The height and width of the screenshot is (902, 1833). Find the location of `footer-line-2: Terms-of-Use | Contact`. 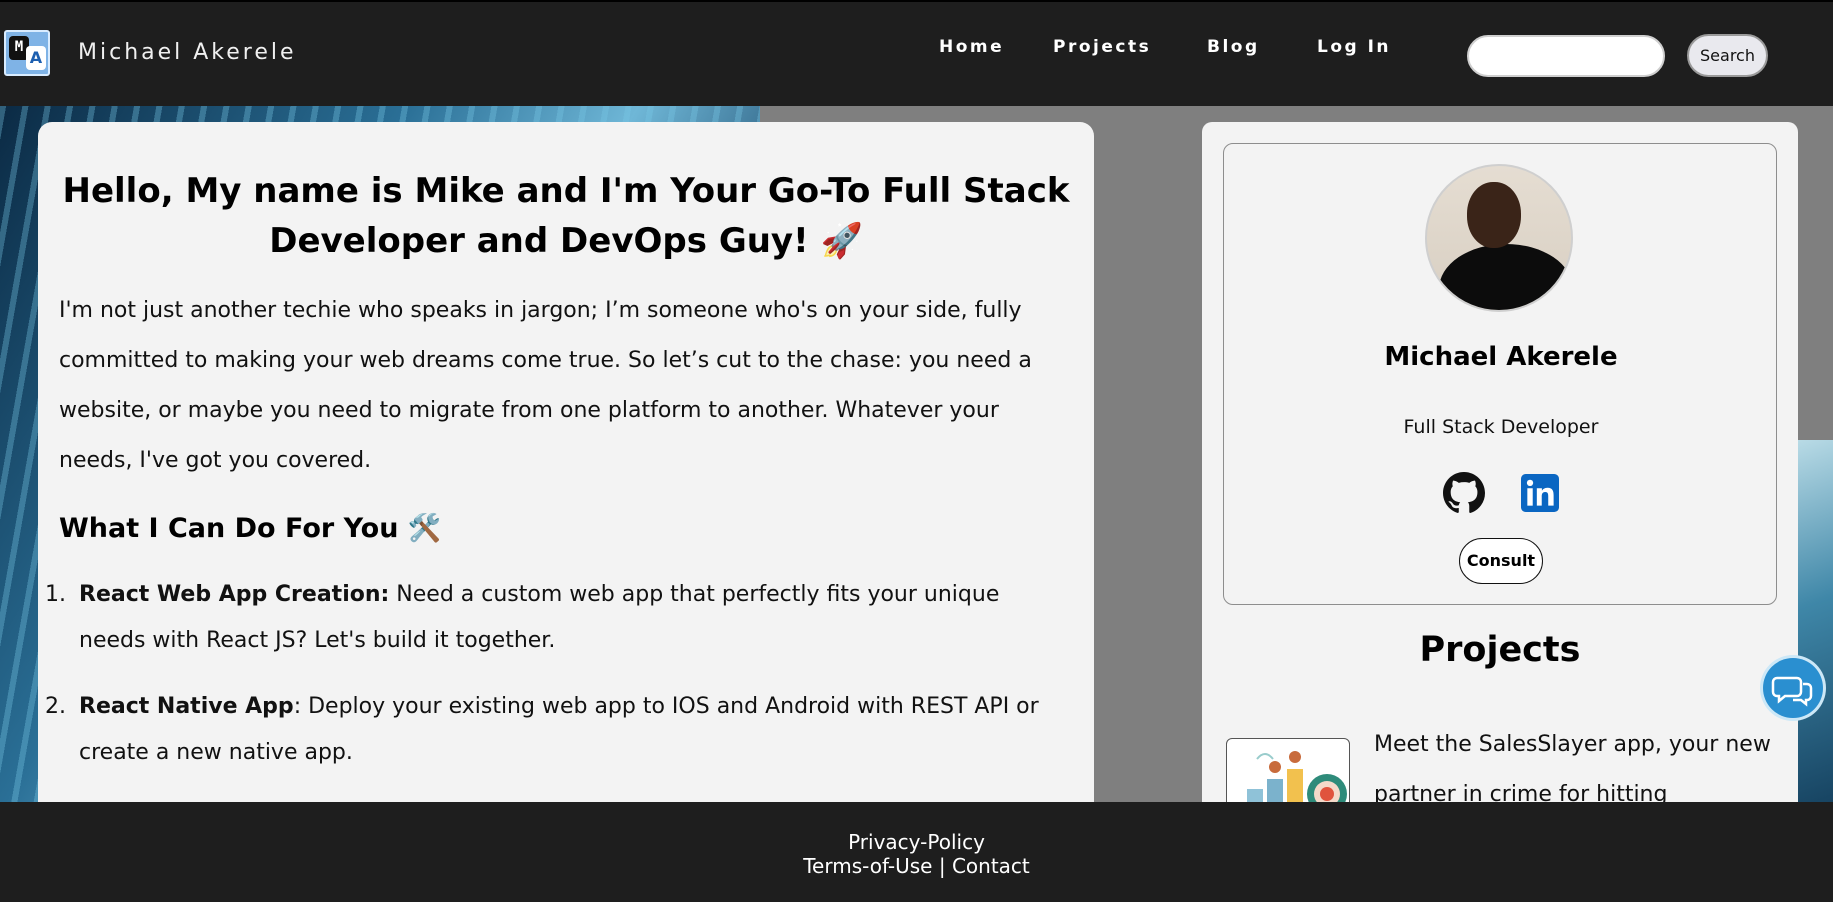

footer-line-2: Terms-of-Use | Contact is located at coordinates (916, 866).